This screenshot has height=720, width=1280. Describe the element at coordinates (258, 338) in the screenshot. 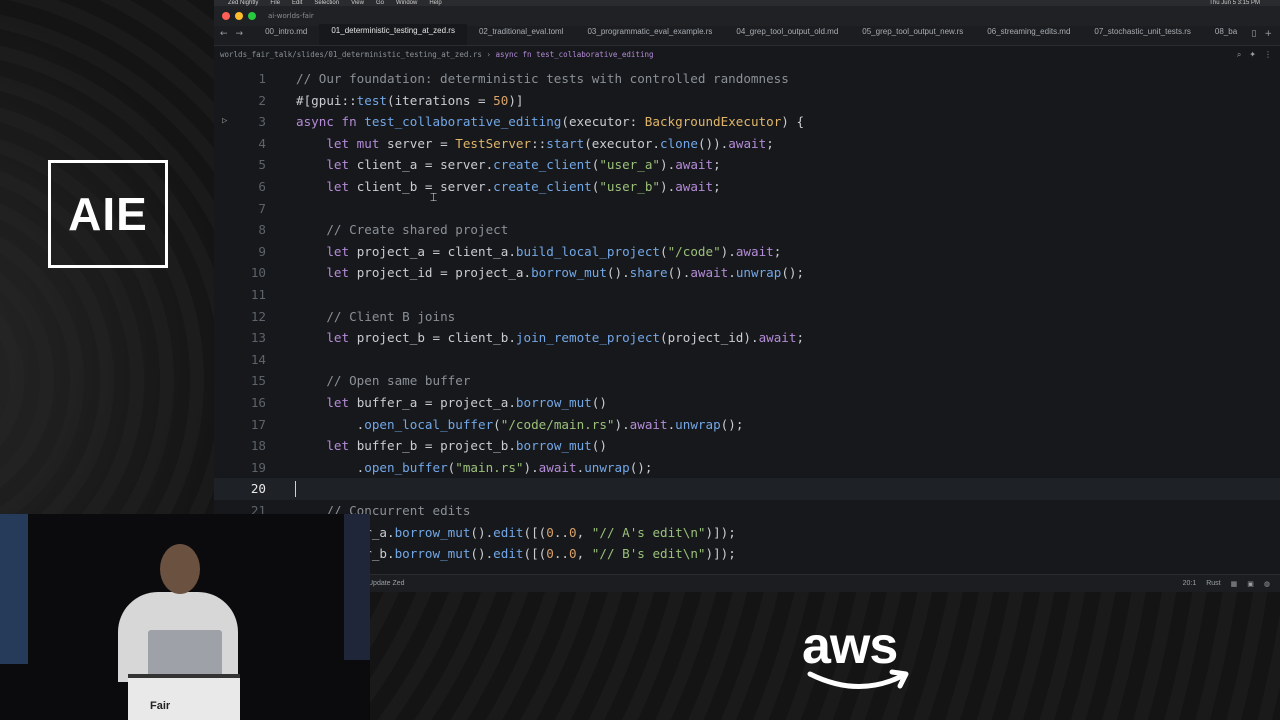

I see `line-number: 13` at that location.